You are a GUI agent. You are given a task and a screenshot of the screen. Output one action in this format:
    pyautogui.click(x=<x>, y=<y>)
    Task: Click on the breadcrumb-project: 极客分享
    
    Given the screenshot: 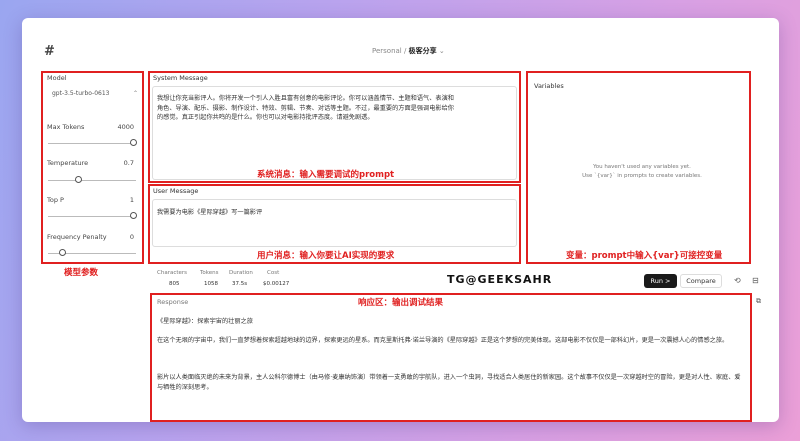 What is the action you would take?
    pyautogui.click(x=423, y=51)
    